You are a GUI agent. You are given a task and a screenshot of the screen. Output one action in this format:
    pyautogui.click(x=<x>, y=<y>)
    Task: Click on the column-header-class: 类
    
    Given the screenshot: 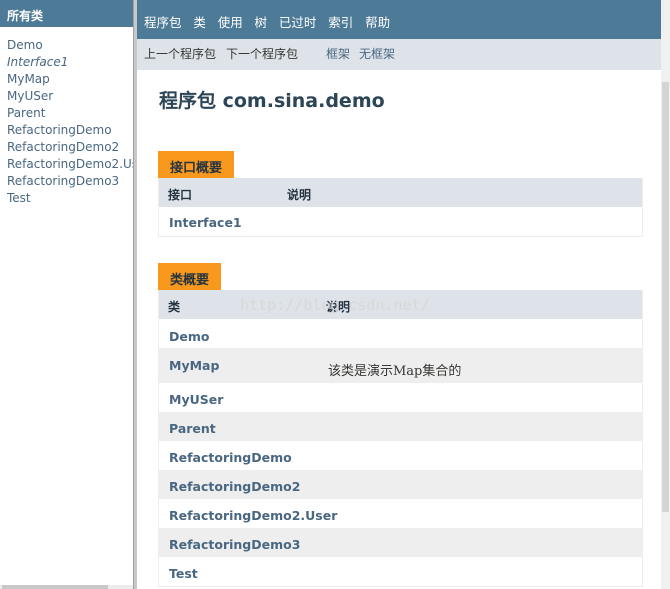 What is the action you would take?
    pyautogui.click(x=174, y=307)
    